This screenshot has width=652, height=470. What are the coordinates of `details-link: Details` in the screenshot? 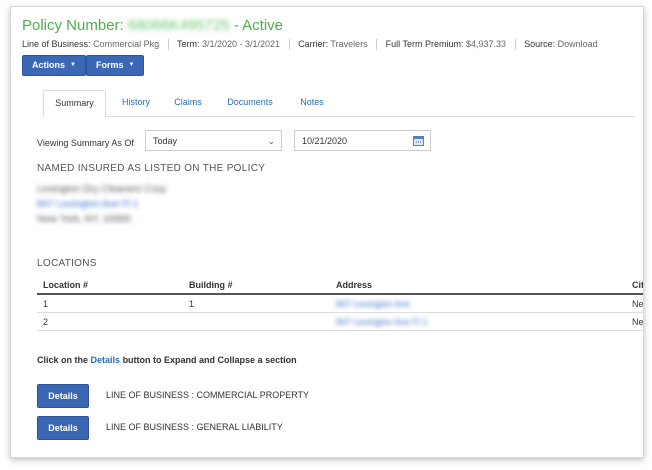 It's located at (106, 360).